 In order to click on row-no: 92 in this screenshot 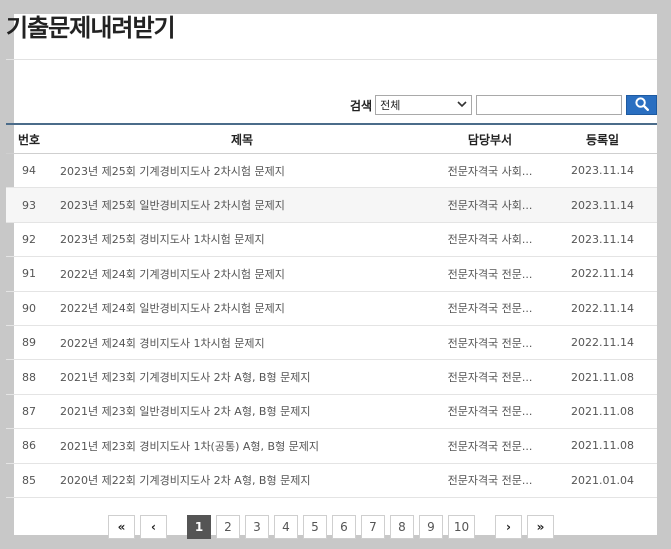, I will do `click(29, 239)`.